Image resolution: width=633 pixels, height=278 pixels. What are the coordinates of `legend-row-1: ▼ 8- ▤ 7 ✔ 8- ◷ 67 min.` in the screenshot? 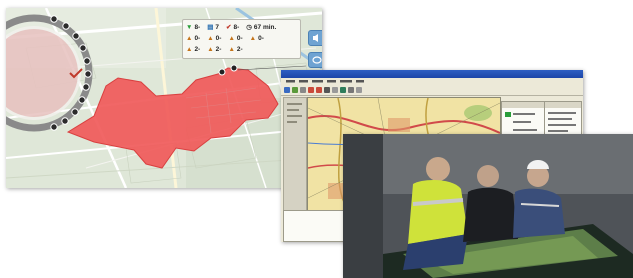 It's located at (231, 27).